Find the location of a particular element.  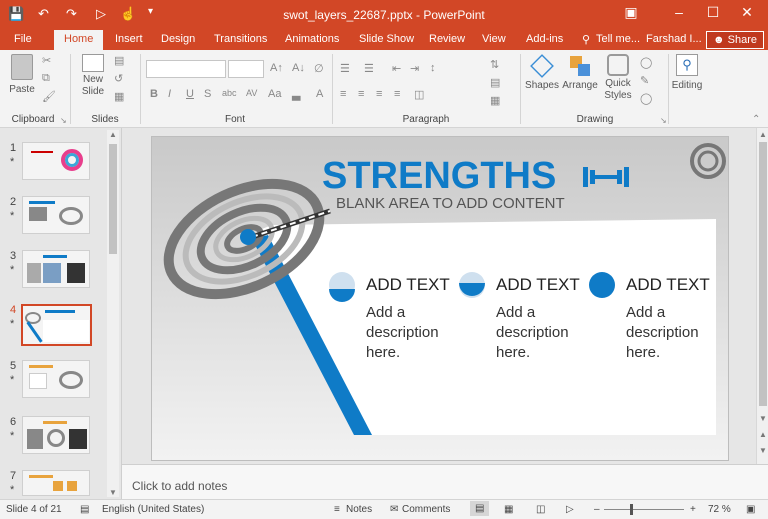

font-color-a-icon: A is located at coordinates (319, 94).